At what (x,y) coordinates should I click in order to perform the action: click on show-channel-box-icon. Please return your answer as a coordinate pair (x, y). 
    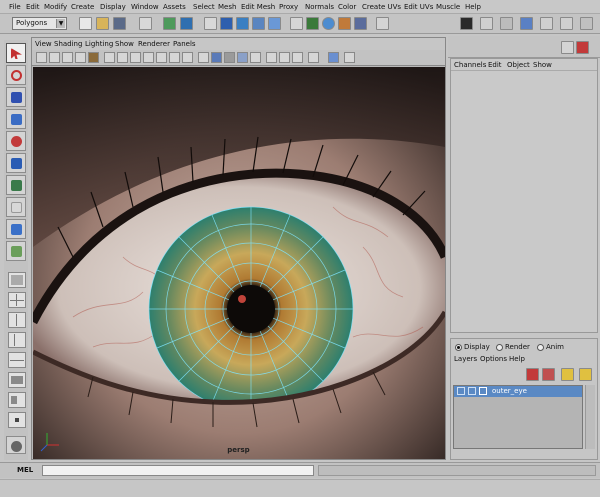
    Looking at the image, I should click on (506, 23).